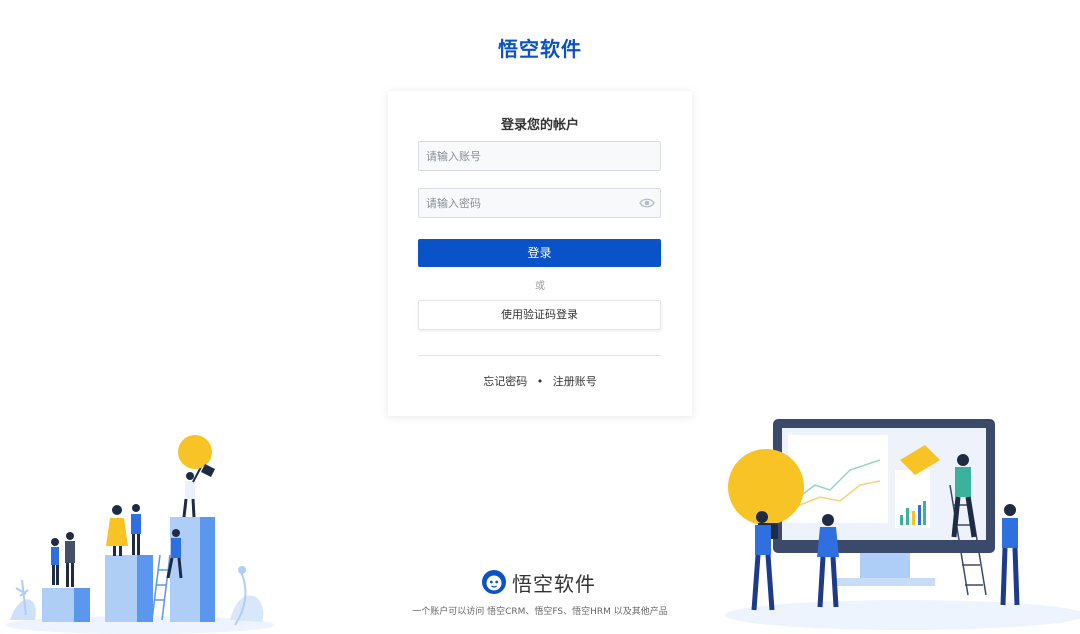 The width and height of the screenshot is (1080, 634). What do you see at coordinates (539, 125) in the screenshot?
I see `login-heading: 登录您的帐户` at bounding box center [539, 125].